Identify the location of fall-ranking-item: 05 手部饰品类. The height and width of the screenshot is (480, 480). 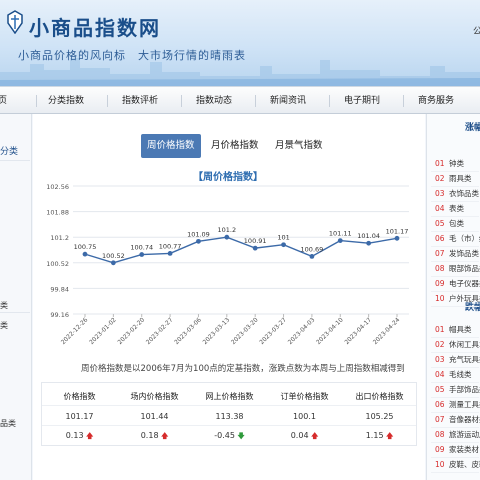
(457, 390).